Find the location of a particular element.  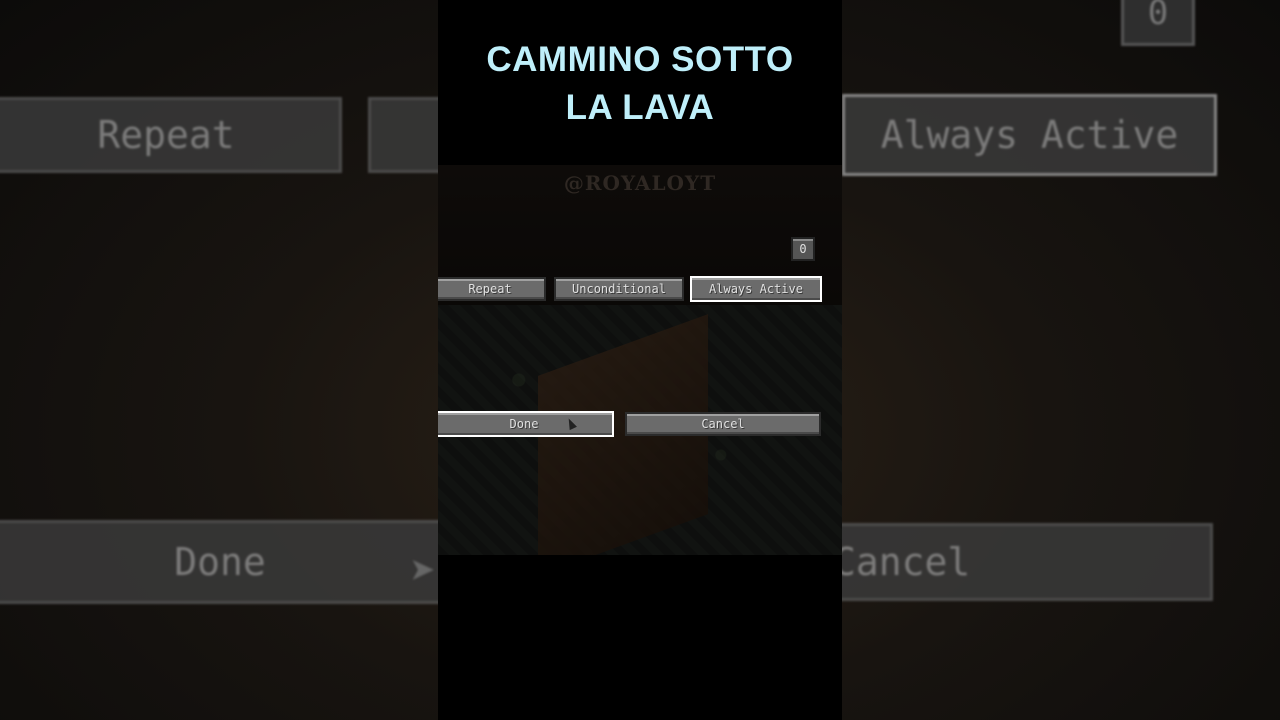

cancel-button: Cancel is located at coordinates (723, 424).